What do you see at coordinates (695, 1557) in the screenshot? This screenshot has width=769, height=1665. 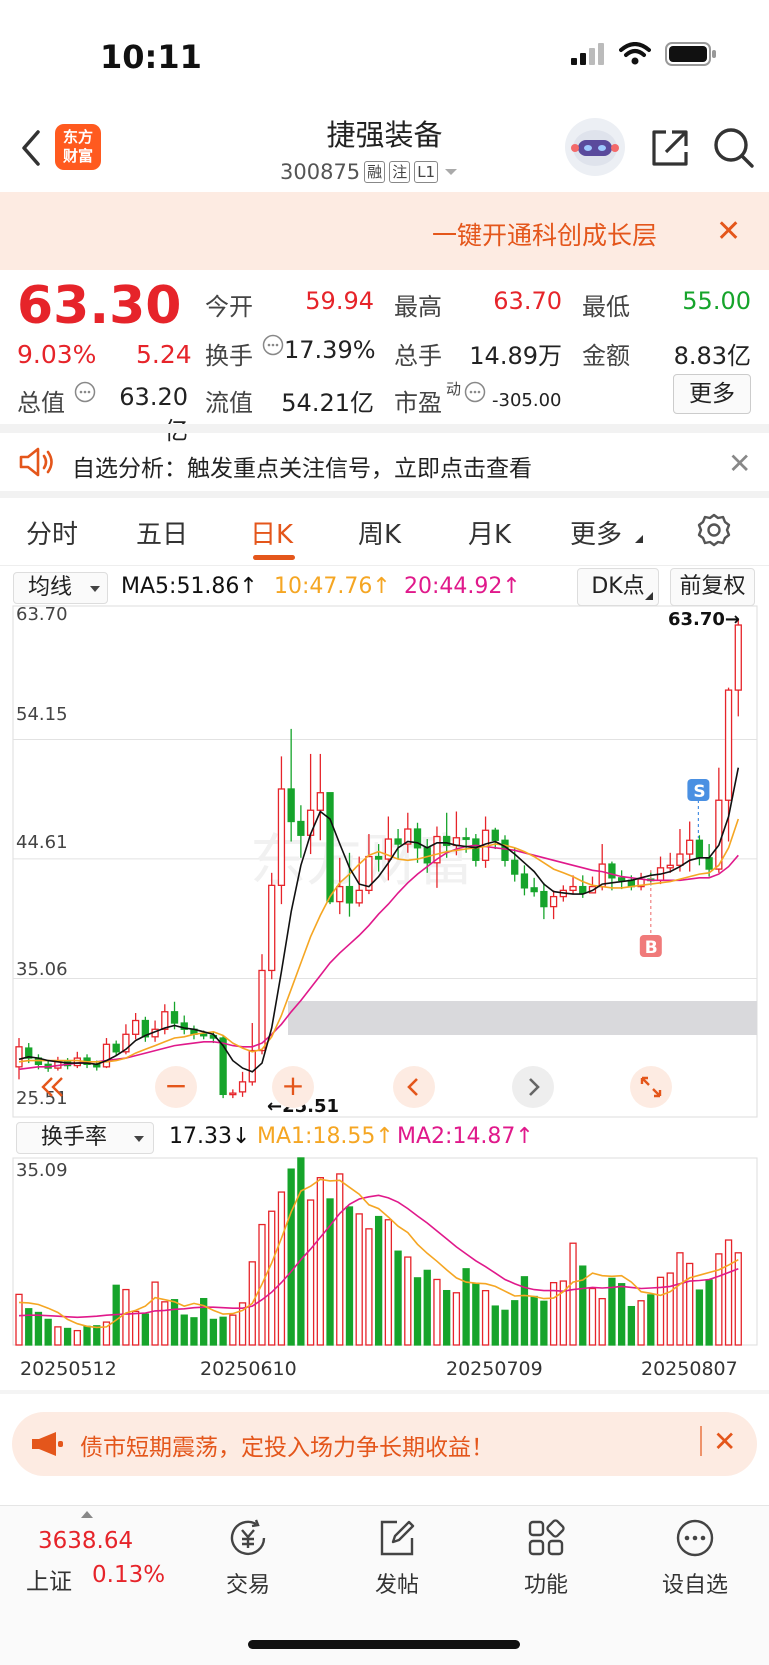 I see `nav-add-watchlist: 设自选` at bounding box center [695, 1557].